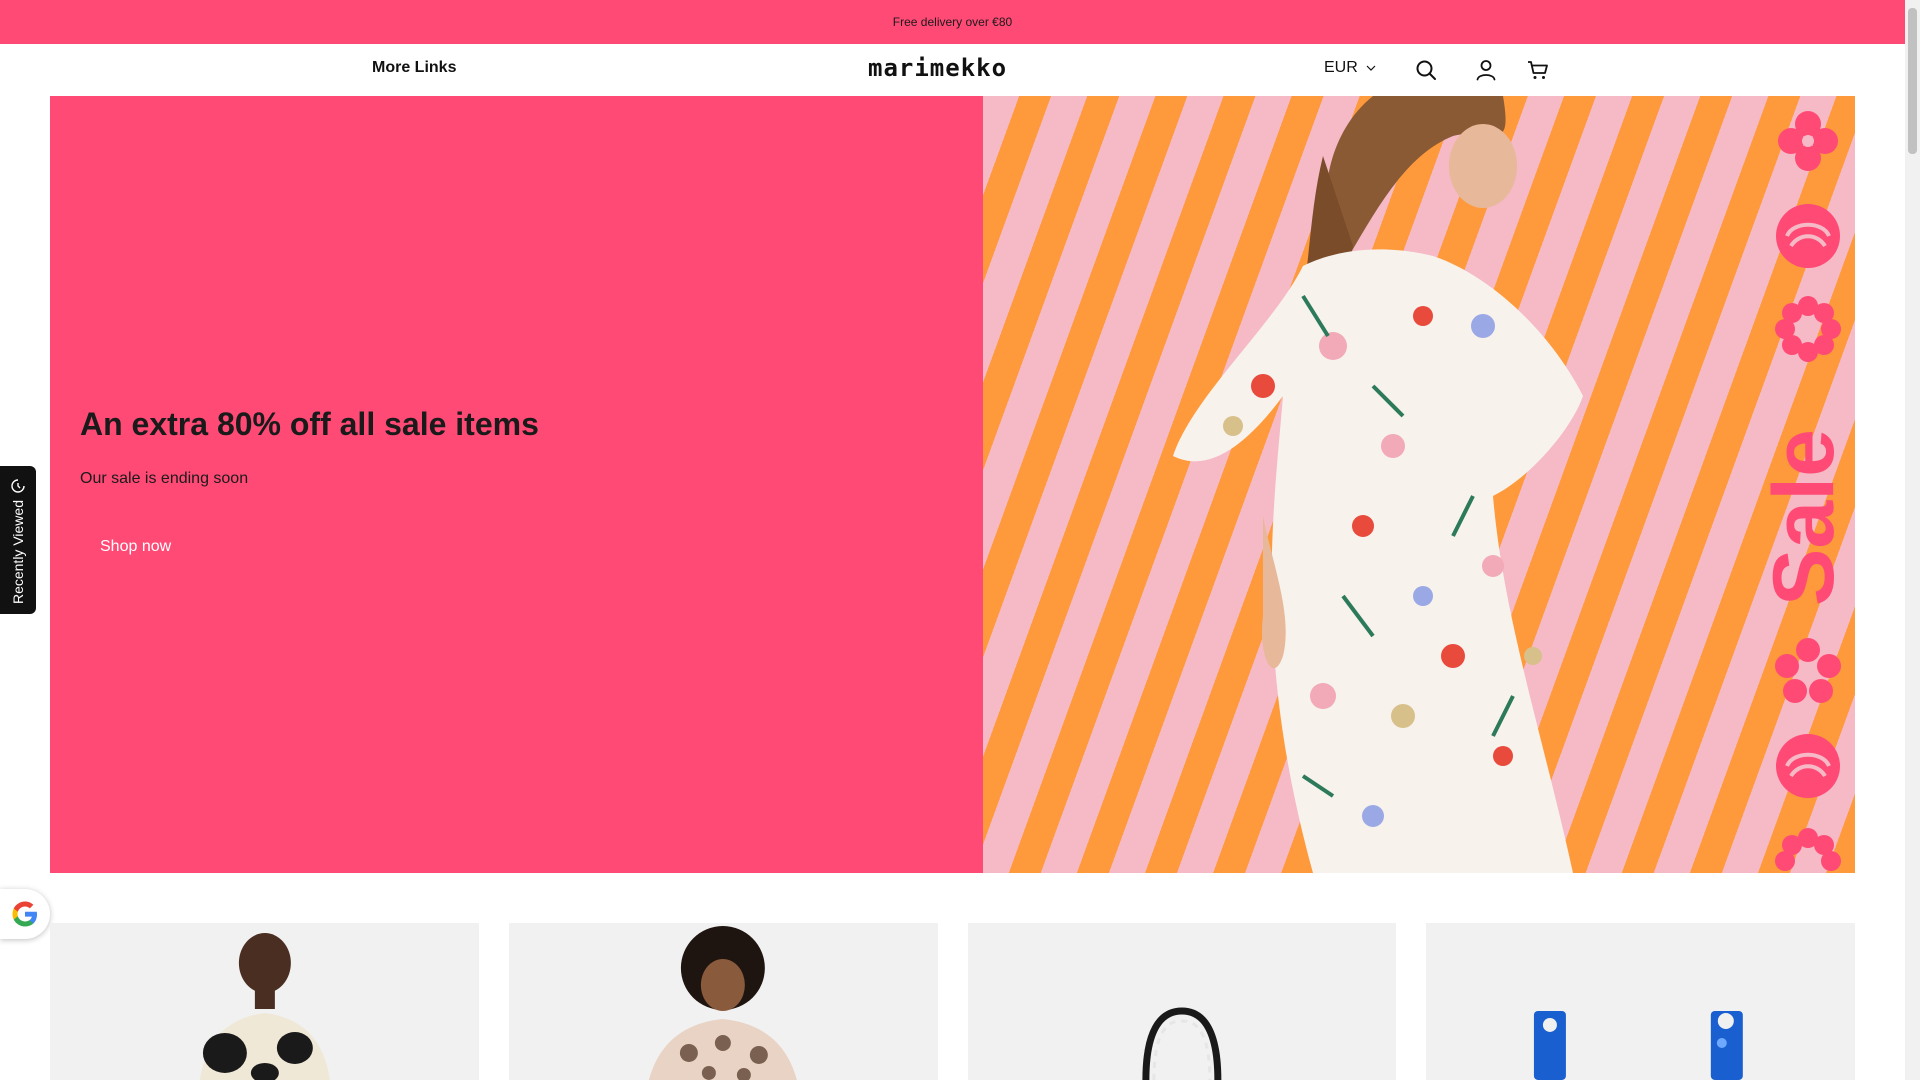 This screenshot has width=1920, height=1080. I want to click on shop-now-button: Shop now, so click(136, 547).